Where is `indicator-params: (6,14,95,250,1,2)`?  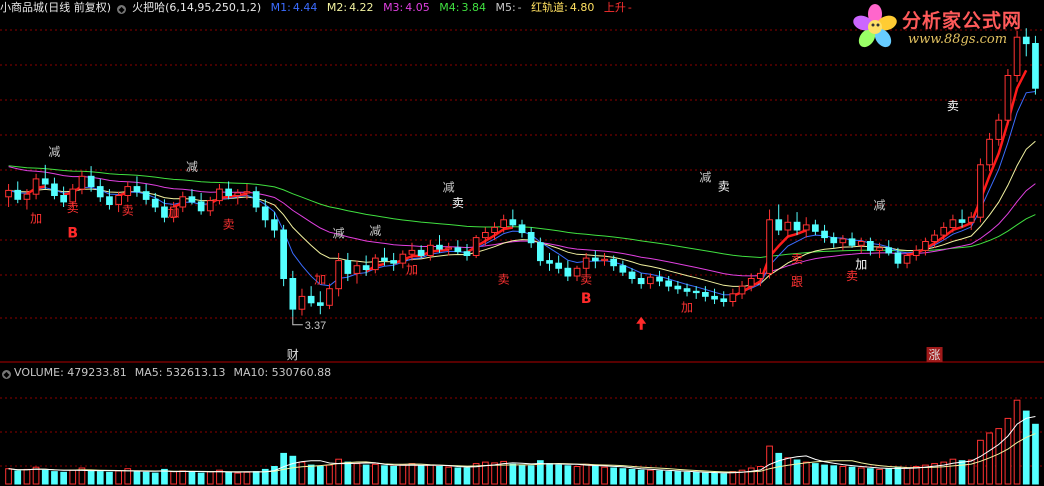 indicator-params: (6,14,95,250,1,2) is located at coordinates (213, 7).